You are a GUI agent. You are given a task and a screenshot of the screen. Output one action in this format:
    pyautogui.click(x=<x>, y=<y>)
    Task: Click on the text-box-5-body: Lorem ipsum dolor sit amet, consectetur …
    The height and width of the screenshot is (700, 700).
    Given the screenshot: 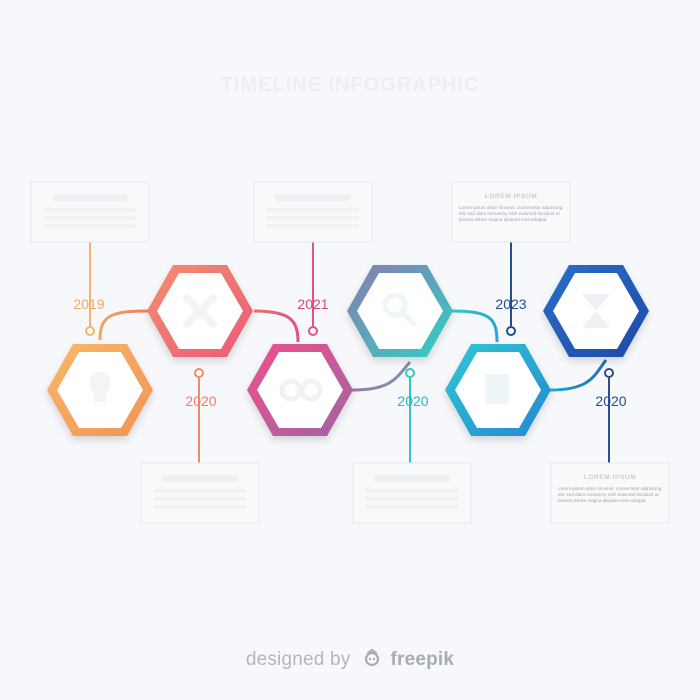 What is the action you would take?
    pyautogui.click(x=511, y=213)
    